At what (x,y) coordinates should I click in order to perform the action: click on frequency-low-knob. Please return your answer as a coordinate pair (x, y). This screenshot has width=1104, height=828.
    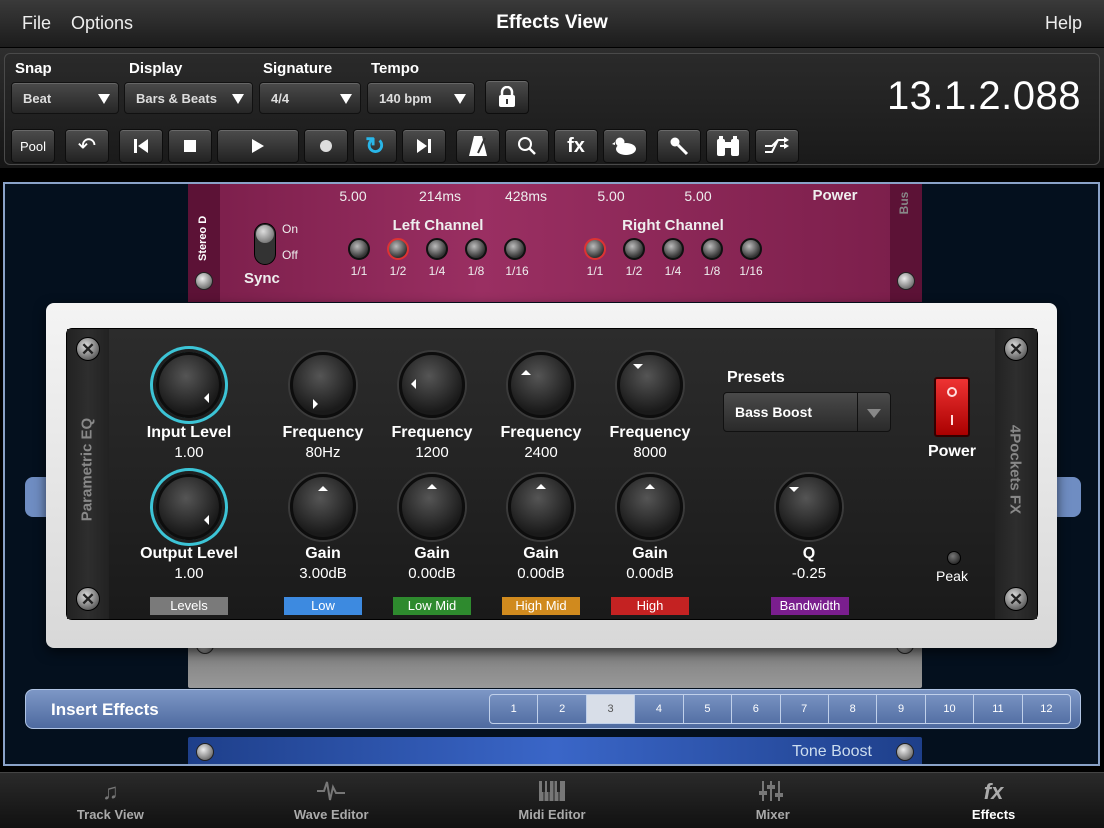
    Looking at the image, I should click on (323, 385).